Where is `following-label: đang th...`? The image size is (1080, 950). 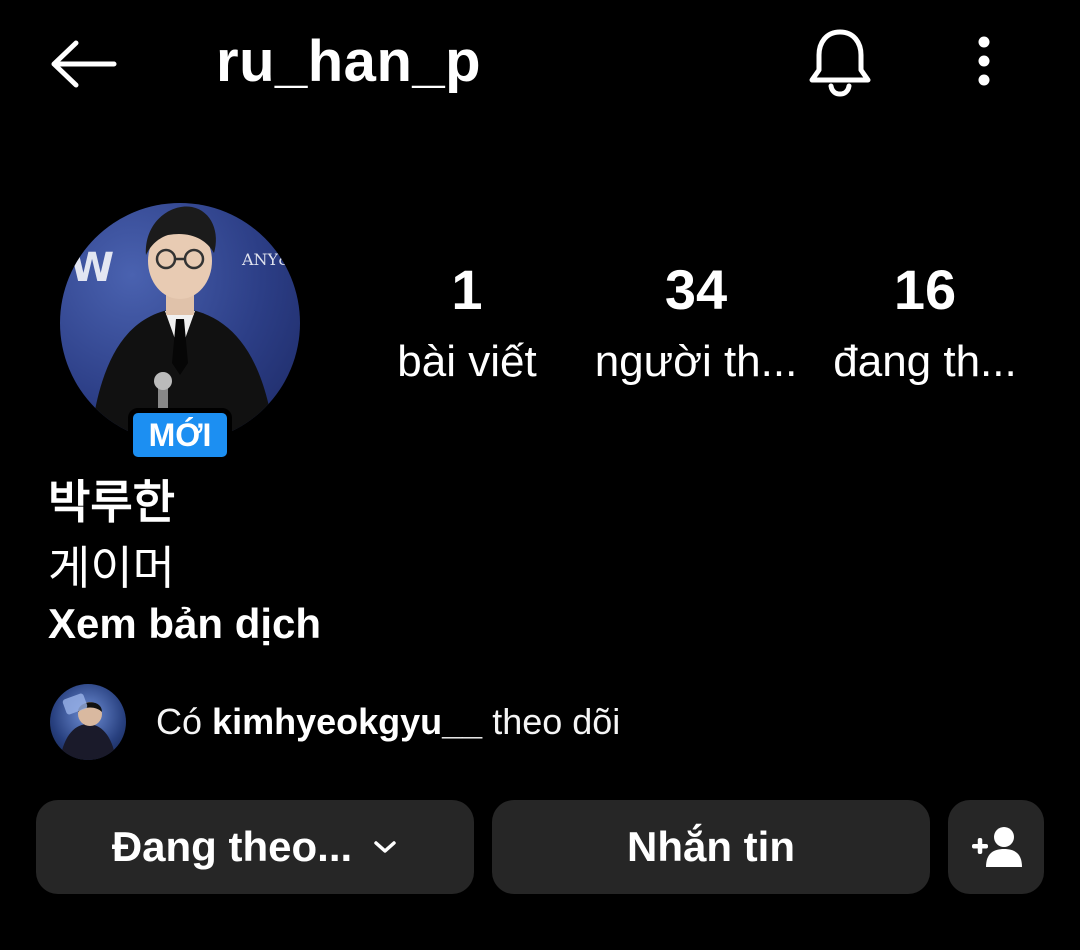 following-label: đang th... is located at coordinates (925, 361).